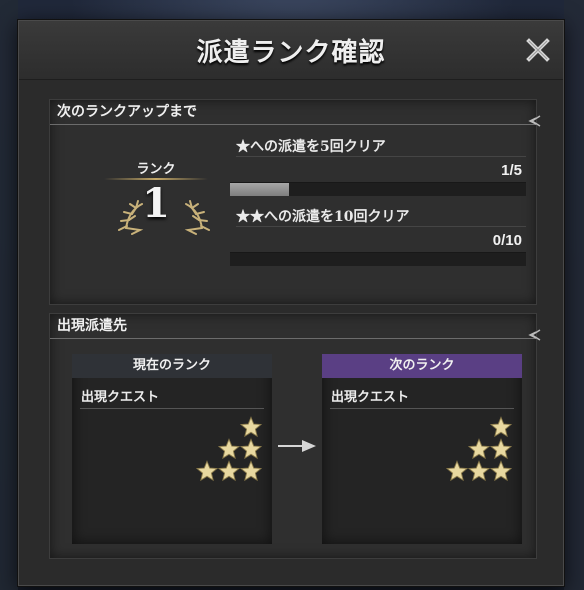  What do you see at coordinates (422, 366) in the screenshot?
I see `next-rank-title: 次のランク` at bounding box center [422, 366].